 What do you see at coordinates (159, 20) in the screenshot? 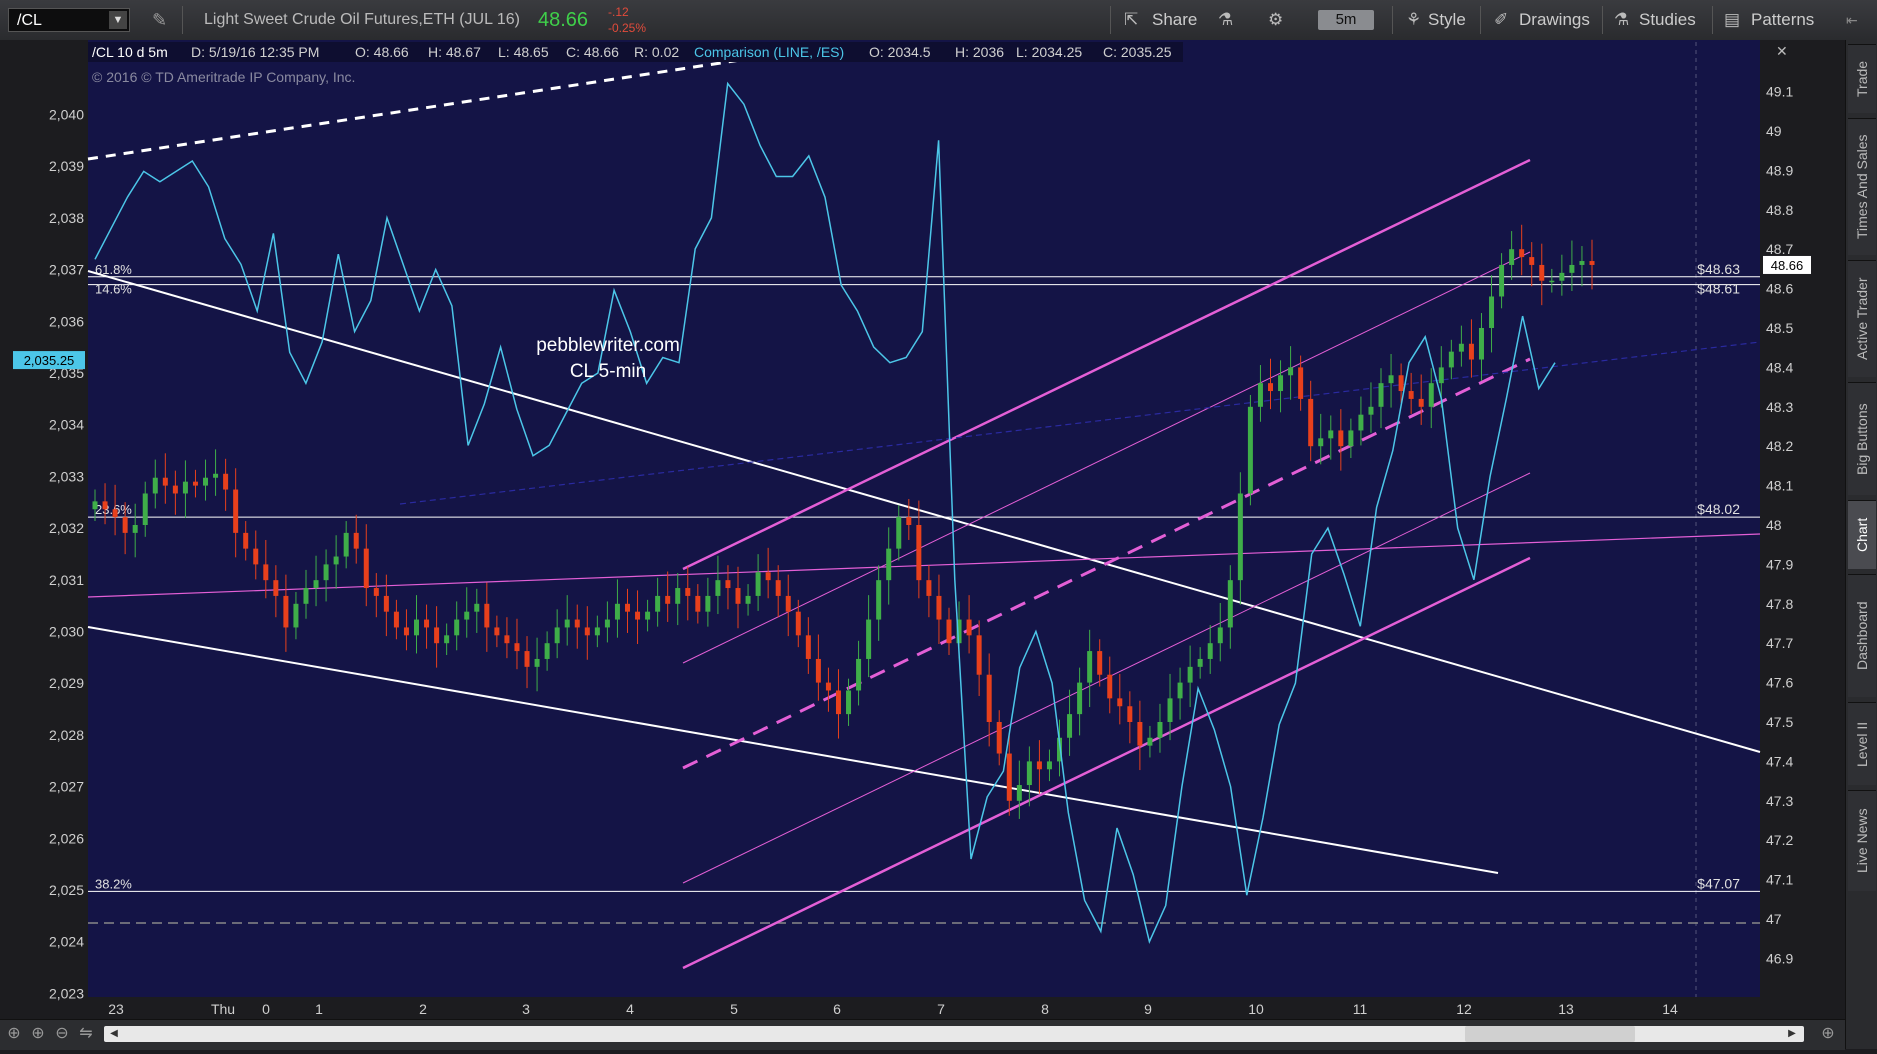
I see `pencil-icon: ✎` at bounding box center [159, 20].